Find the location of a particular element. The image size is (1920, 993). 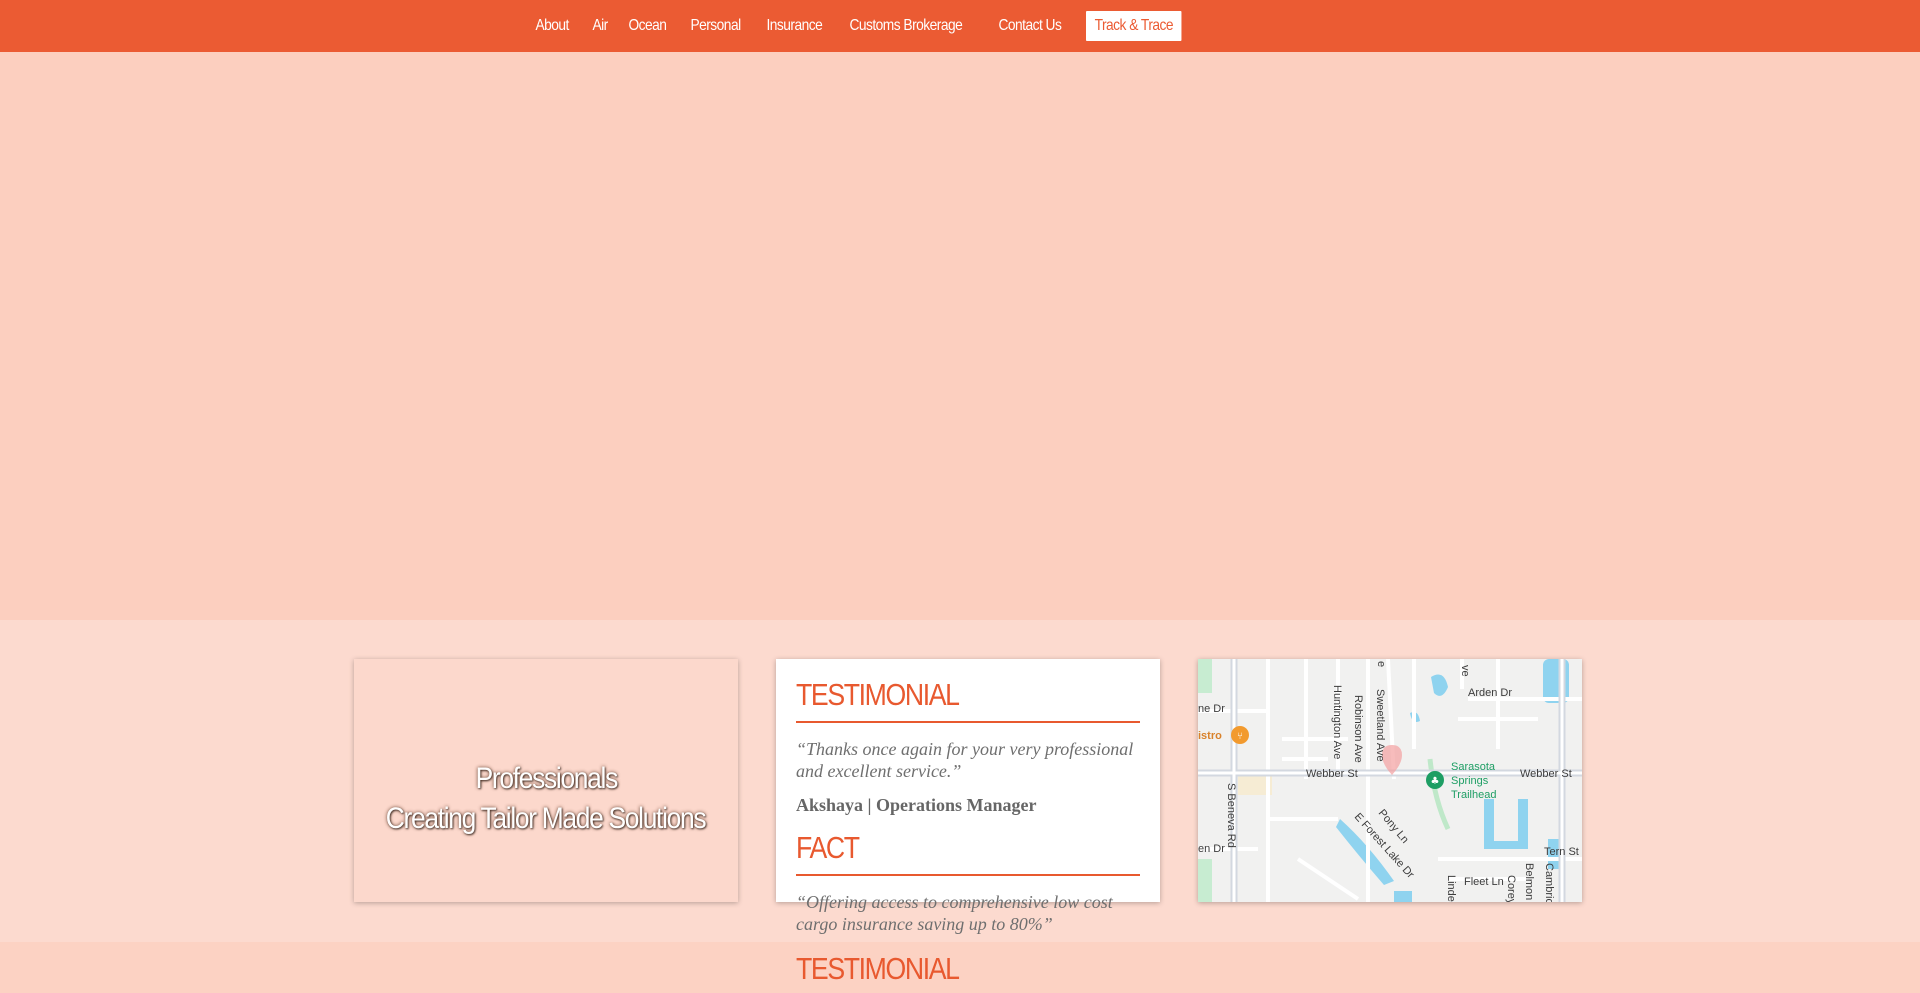

nav-item-contact-us: Contact Us is located at coordinates (1030, 26).